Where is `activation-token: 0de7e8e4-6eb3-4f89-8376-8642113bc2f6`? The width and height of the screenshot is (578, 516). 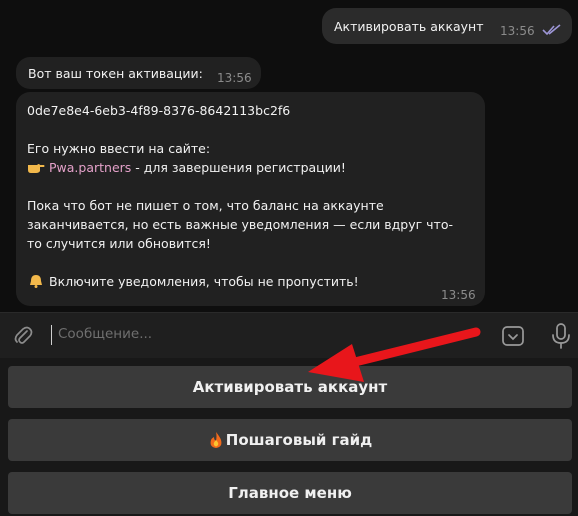
activation-token: 0de7e8e4-6eb3-4f89-8376-8642113bc2f6 is located at coordinates (250, 110).